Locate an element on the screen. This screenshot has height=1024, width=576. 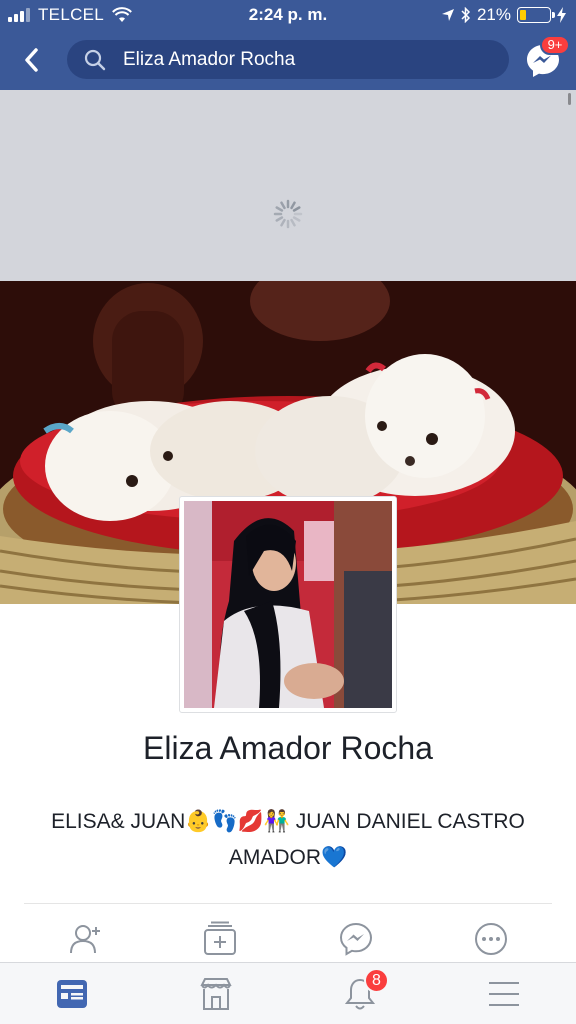
marketplace-icon is located at coordinates (216, 994).